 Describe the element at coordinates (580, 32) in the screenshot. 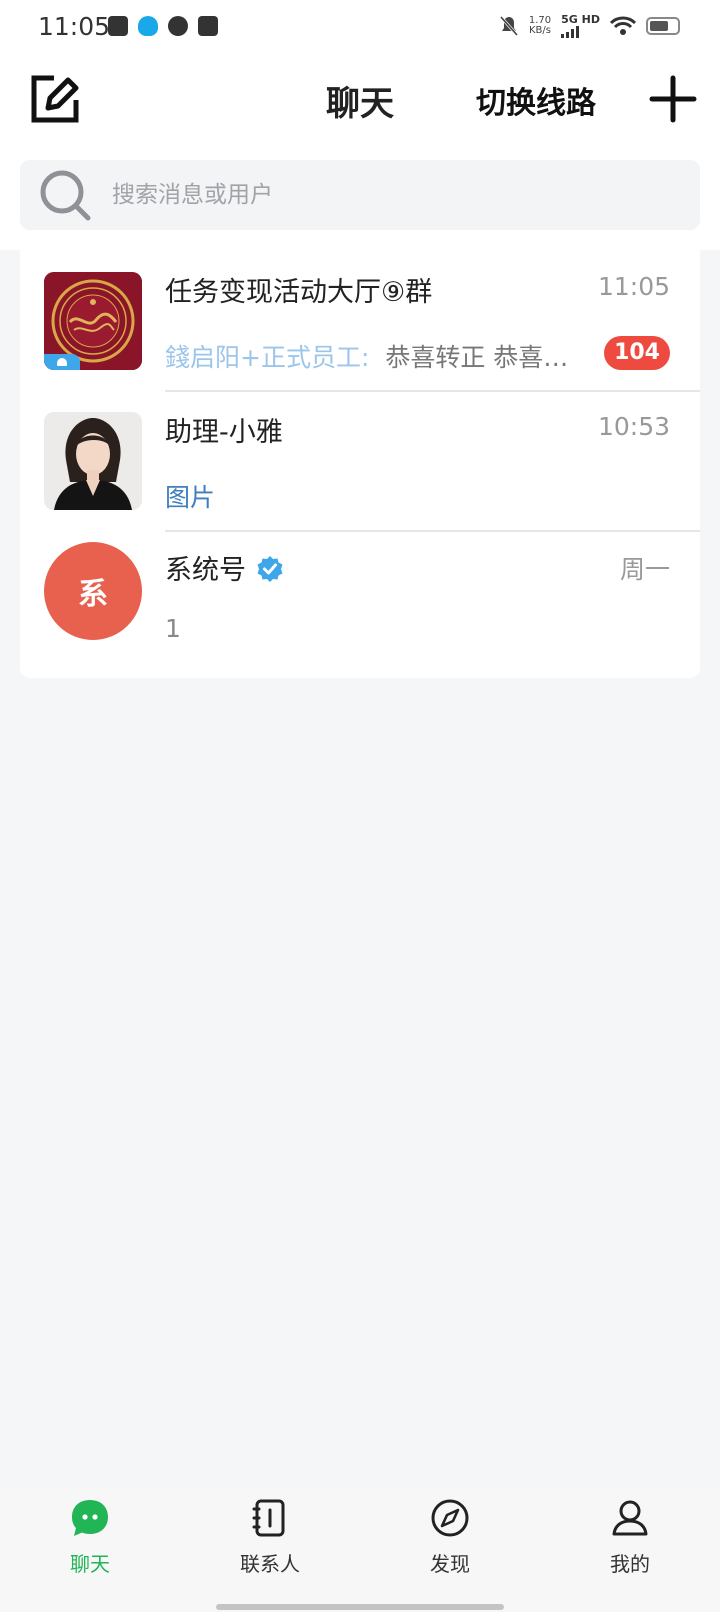

I see `signal-icon` at that location.